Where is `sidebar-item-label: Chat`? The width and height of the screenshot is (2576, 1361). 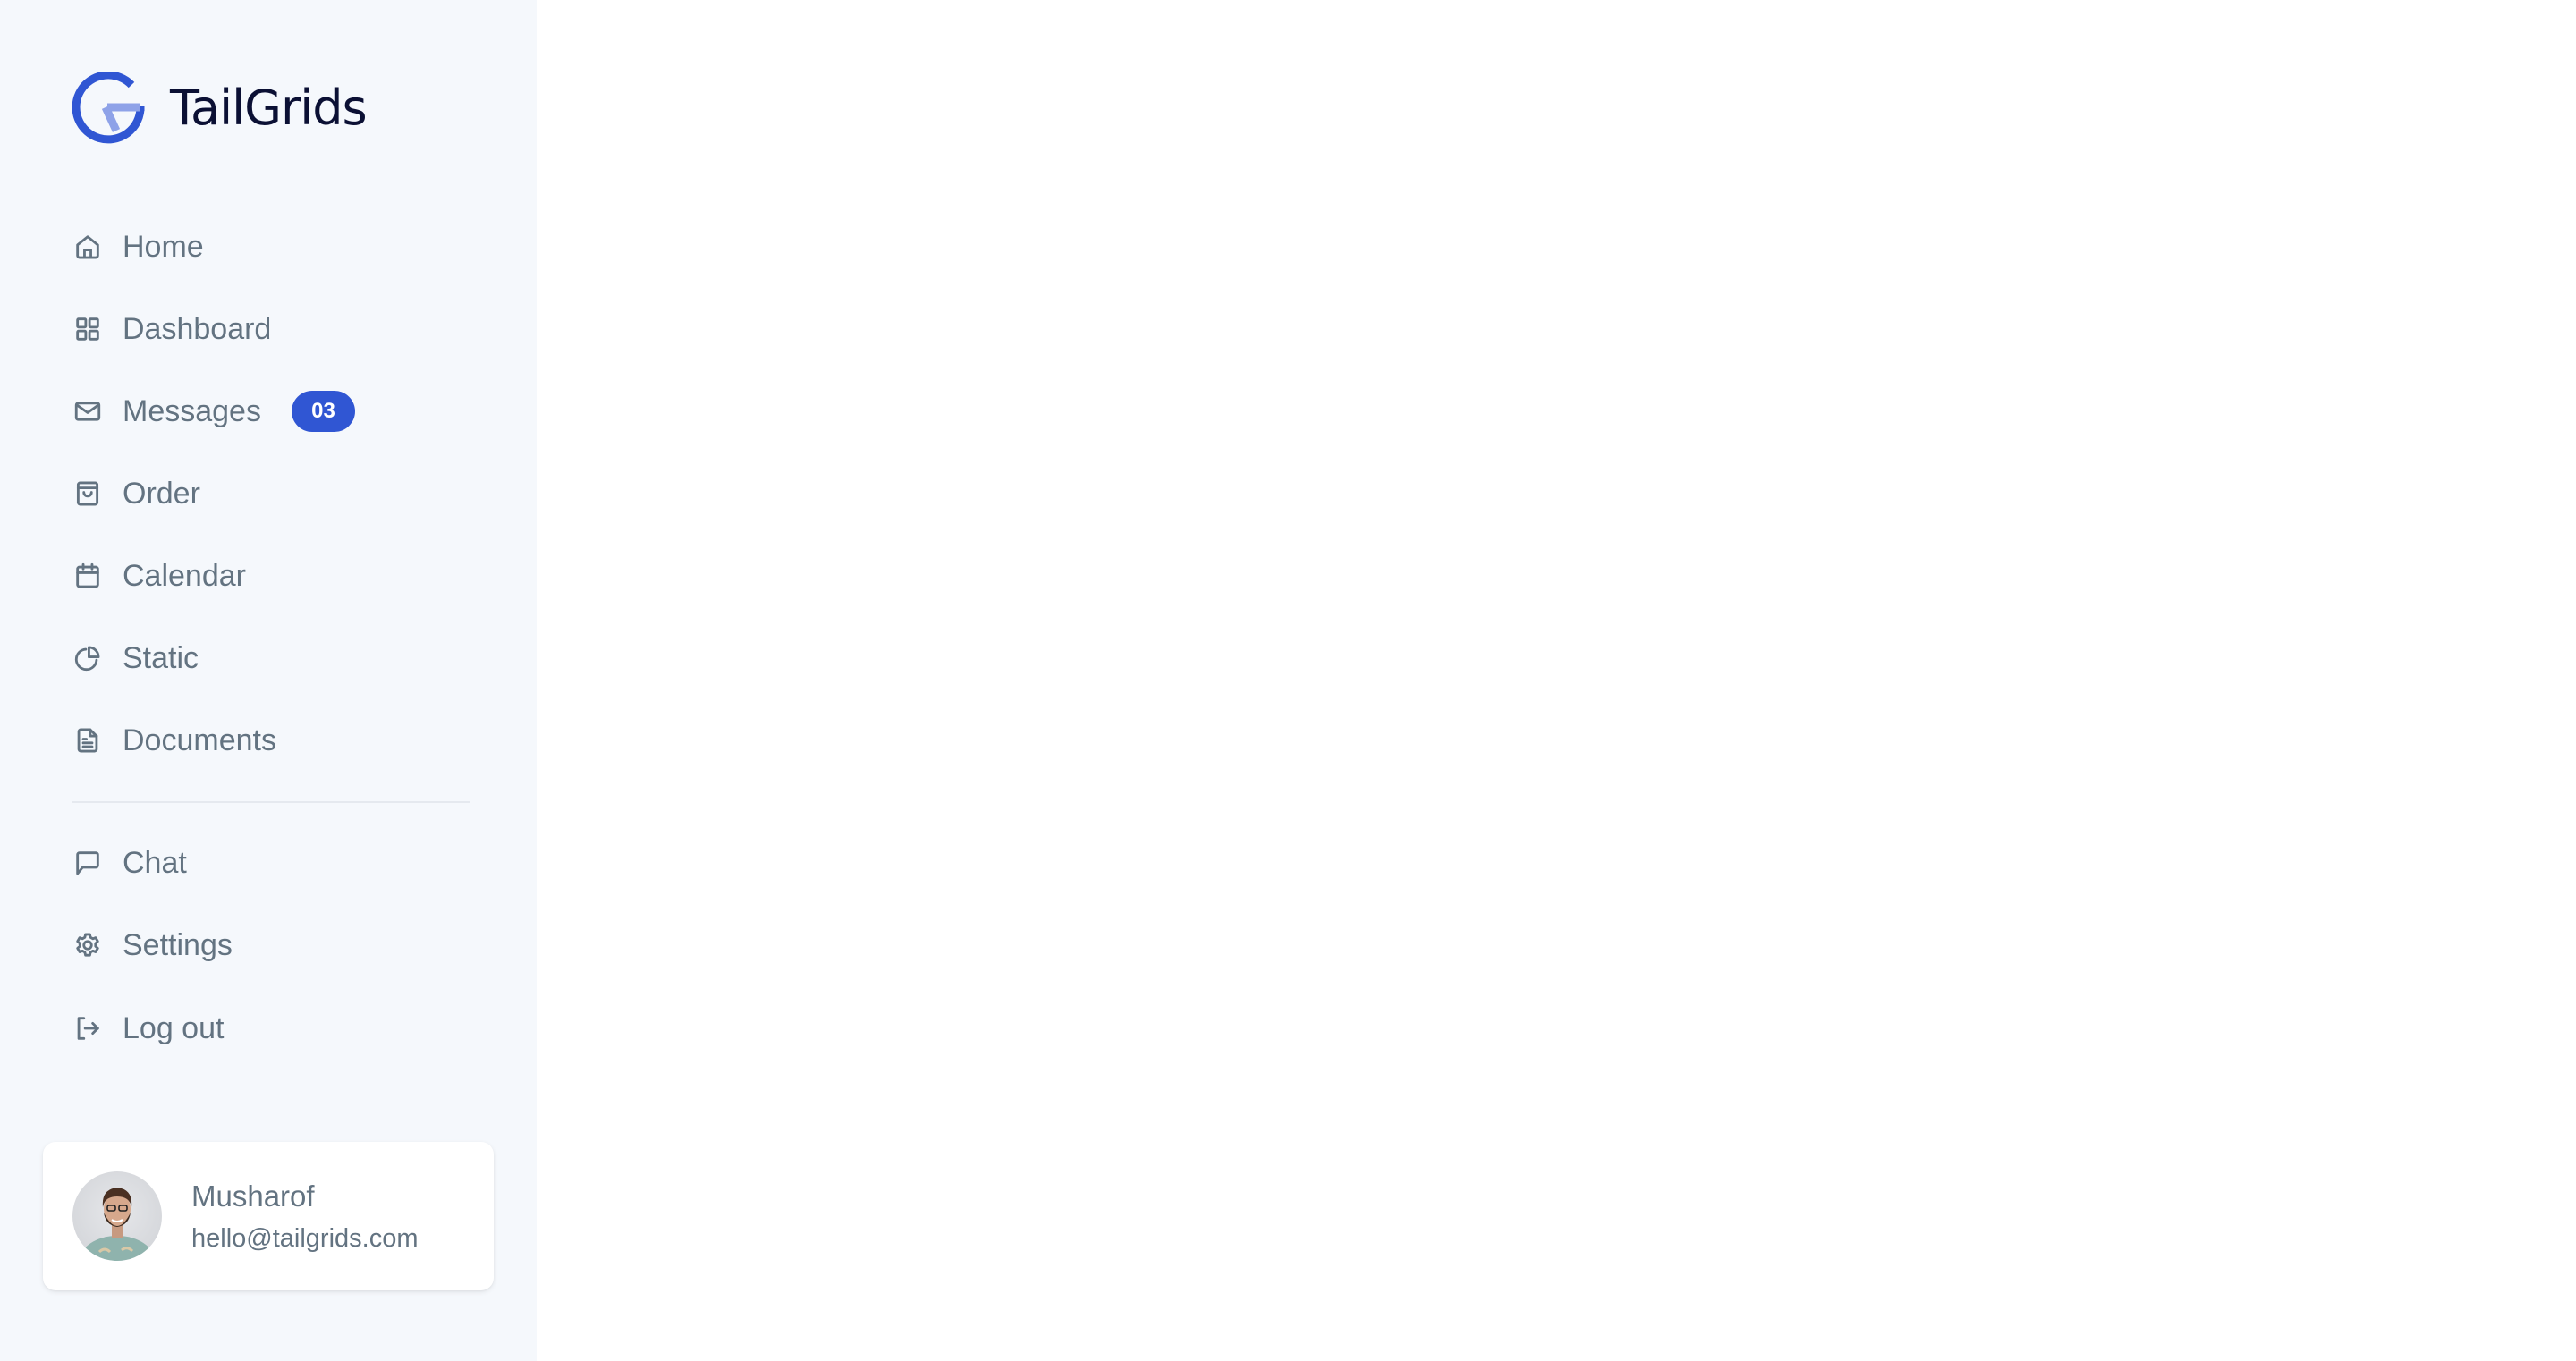 sidebar-item-label: Chat is located at coordinates (155, 862).